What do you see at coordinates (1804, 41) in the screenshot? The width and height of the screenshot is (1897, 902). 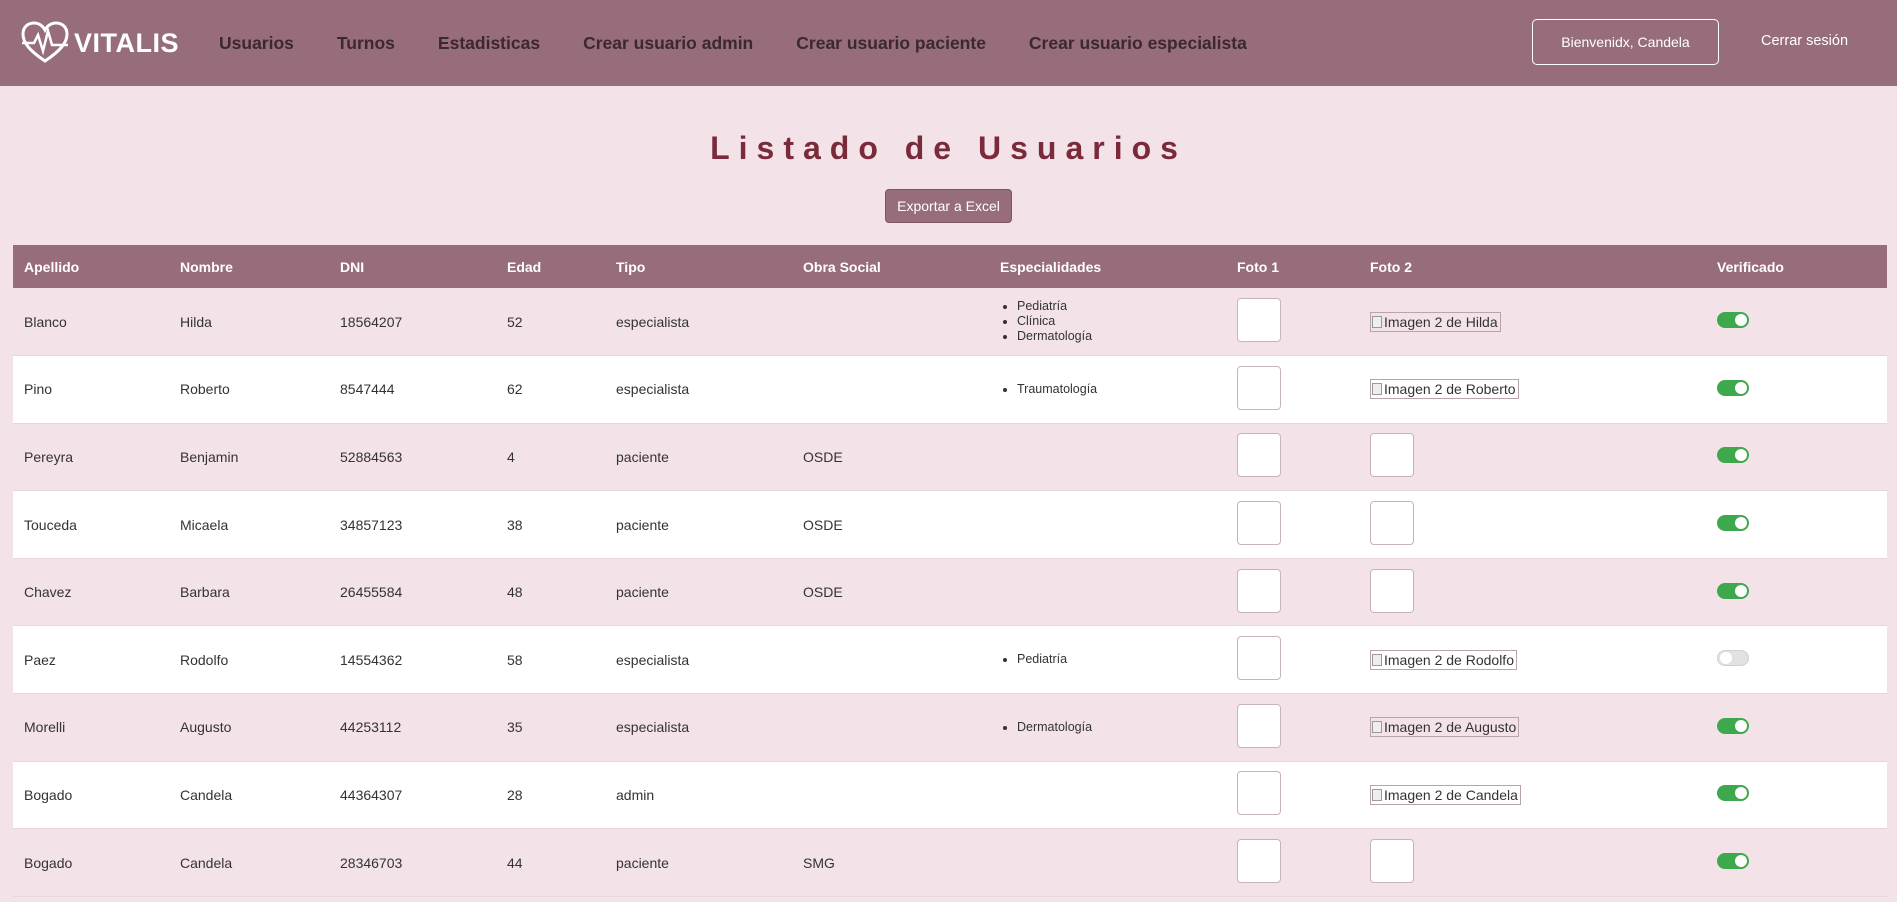 I see `logout-link: Cerrar sesión` at bounding box center [1804, 41].